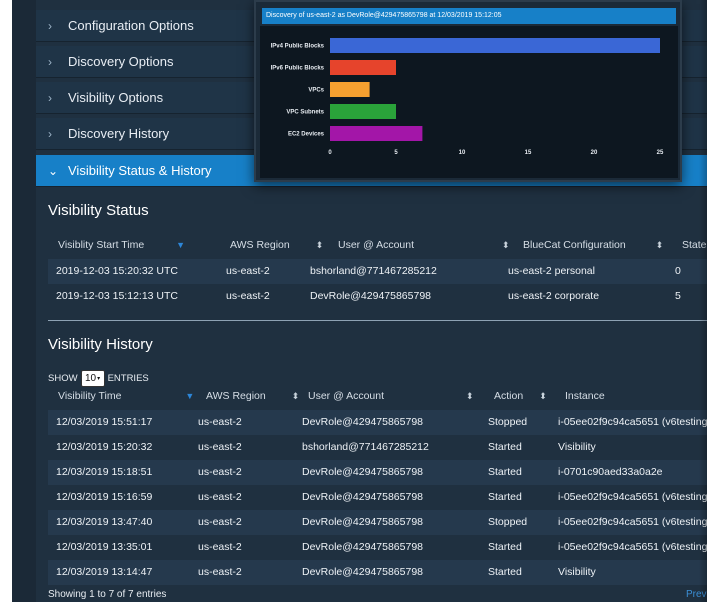 The height and width of the screenshot is (602, 707). Describe the element at coordinates (121, 245) in the screenshot. I see `col-visibility-start-time: Visiblity Start Time ▼` at that location.